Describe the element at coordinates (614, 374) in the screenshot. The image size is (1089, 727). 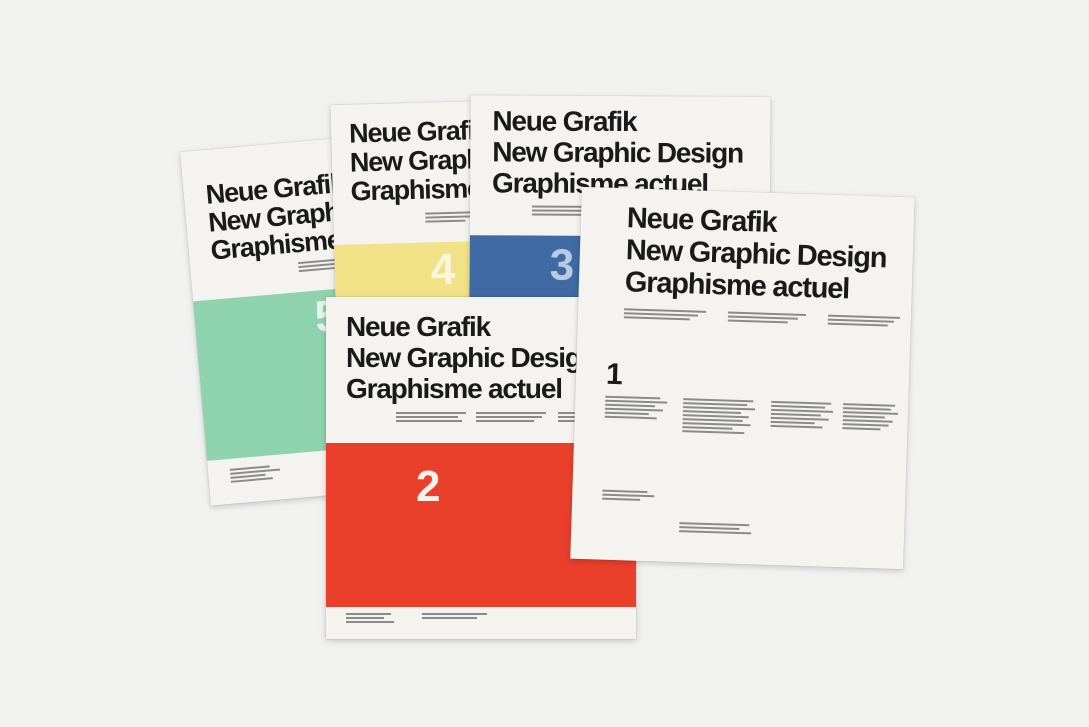
I see `issue-number: 1` at that location.